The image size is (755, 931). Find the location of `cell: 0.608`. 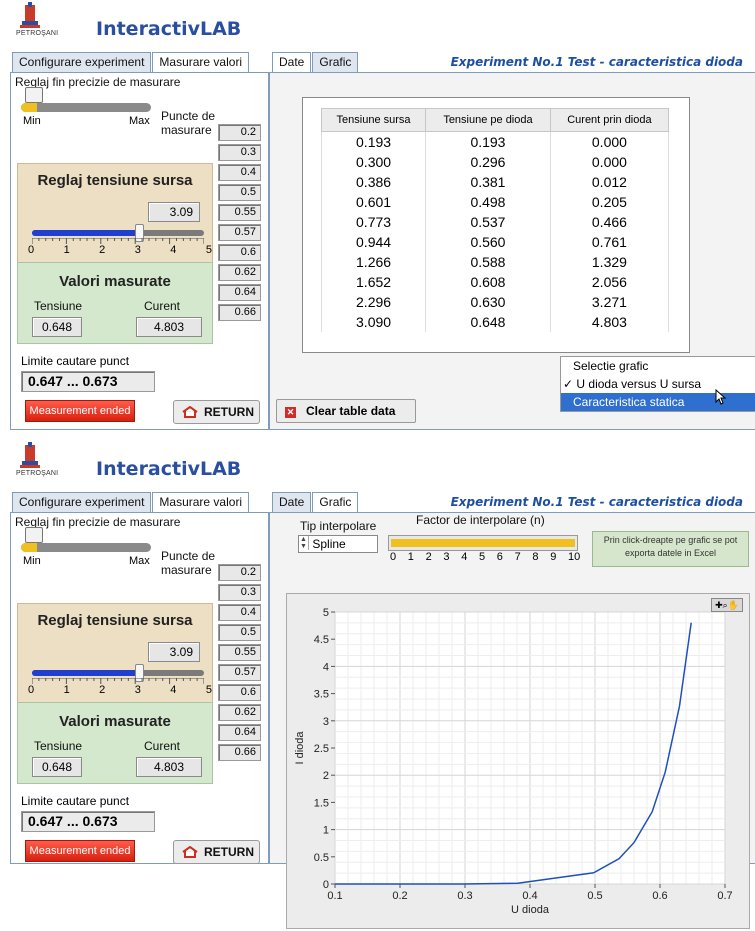

cell: 0.608 is located at coordinates (488, 282).